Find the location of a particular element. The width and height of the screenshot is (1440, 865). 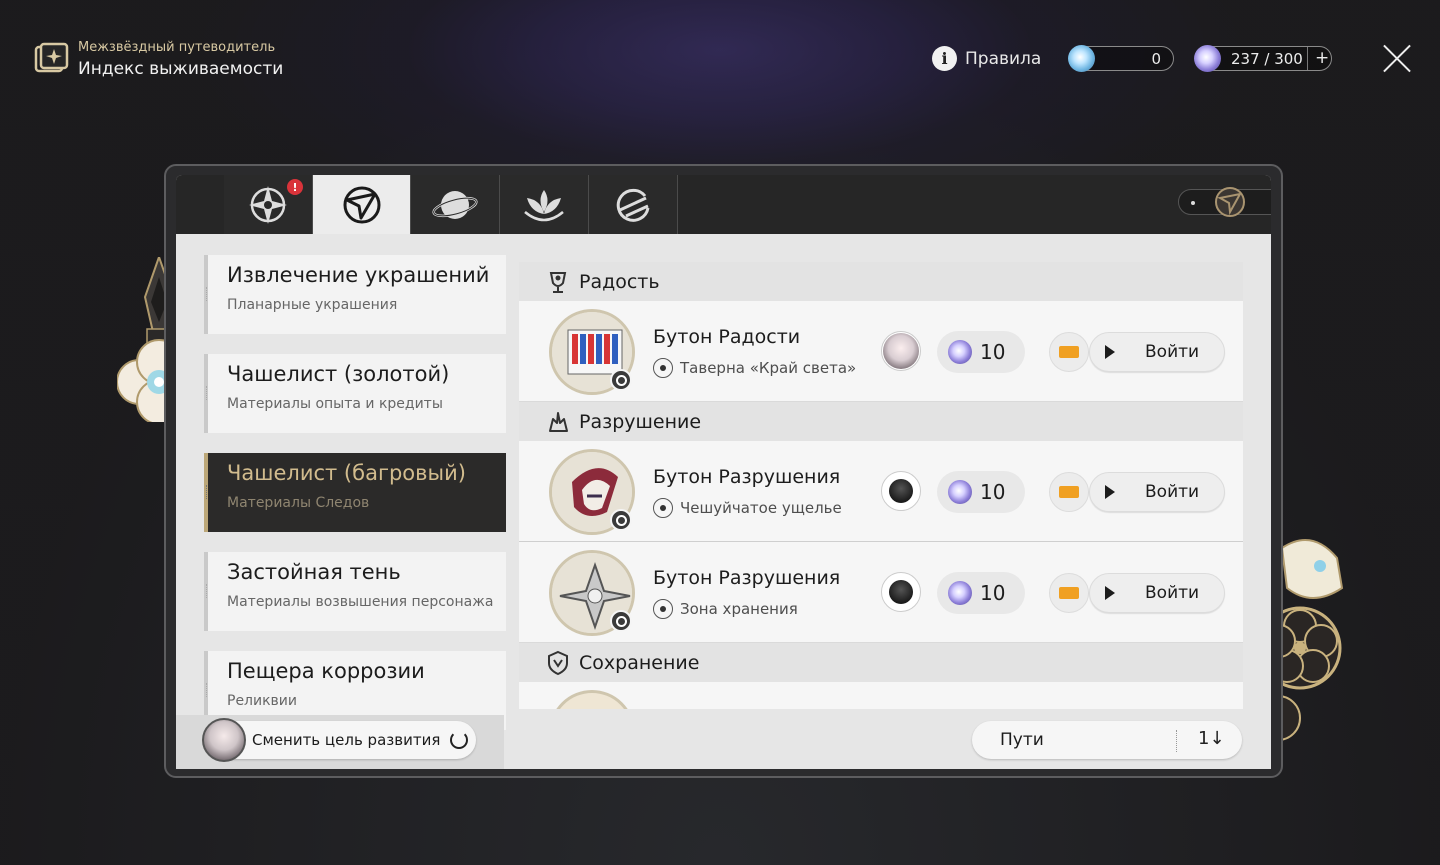

sort-label: Пути is located at coordinates (1022, 740).